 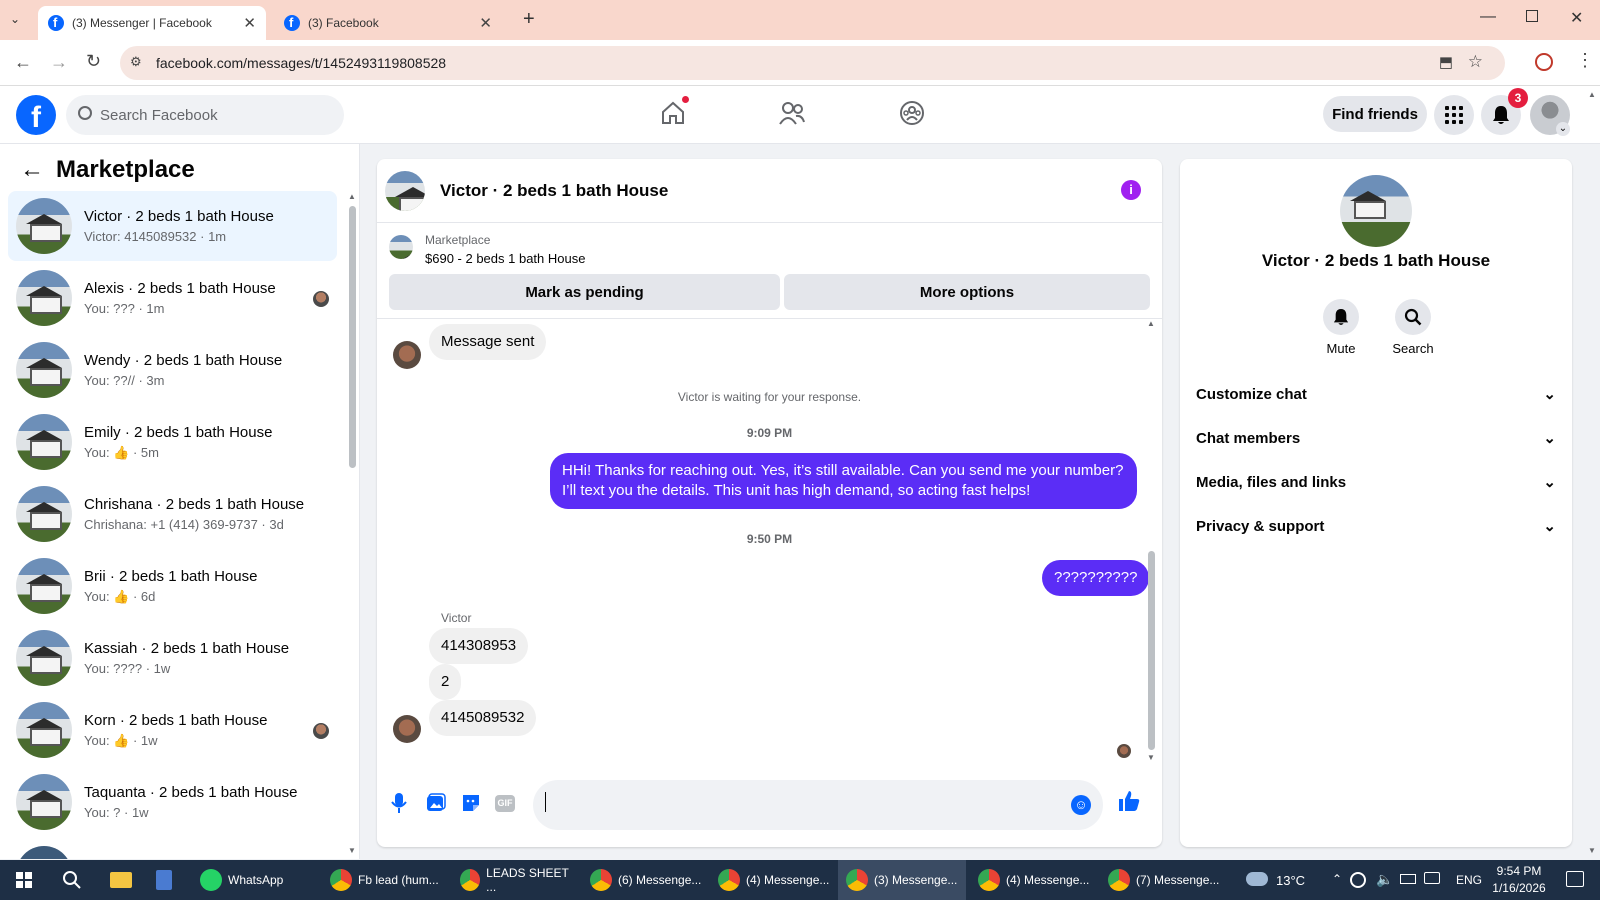 What do you see at coordinates (1519, 888) in the screenshot?
I see `clock-date: 1/16/2026` at bounding box center [1519, 888].